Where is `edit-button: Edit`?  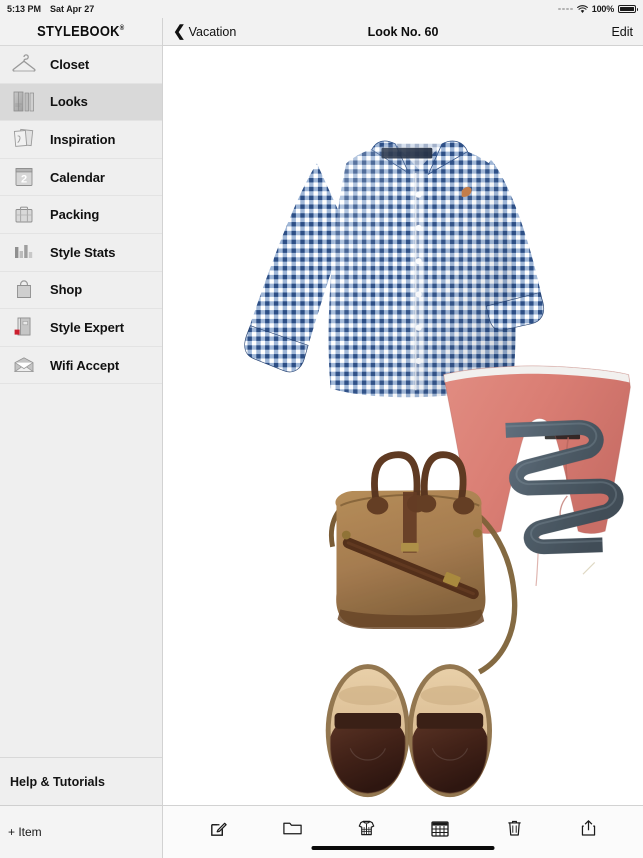 edit-button: Edit is located at coordinates (622, 32).